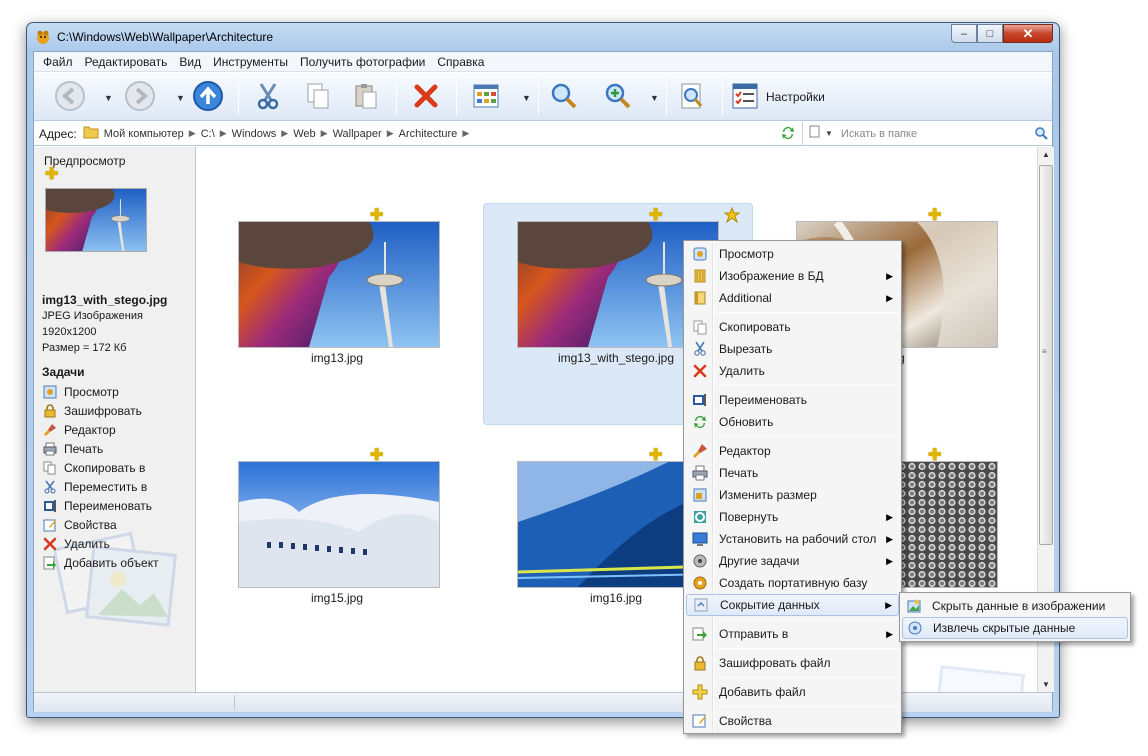  What do you see at coordinates (1015, 606) in the screenshot?
I see `submenu-item-hide-in-image: Скрыть данные в изображении` at bounding box center [1015, 606].